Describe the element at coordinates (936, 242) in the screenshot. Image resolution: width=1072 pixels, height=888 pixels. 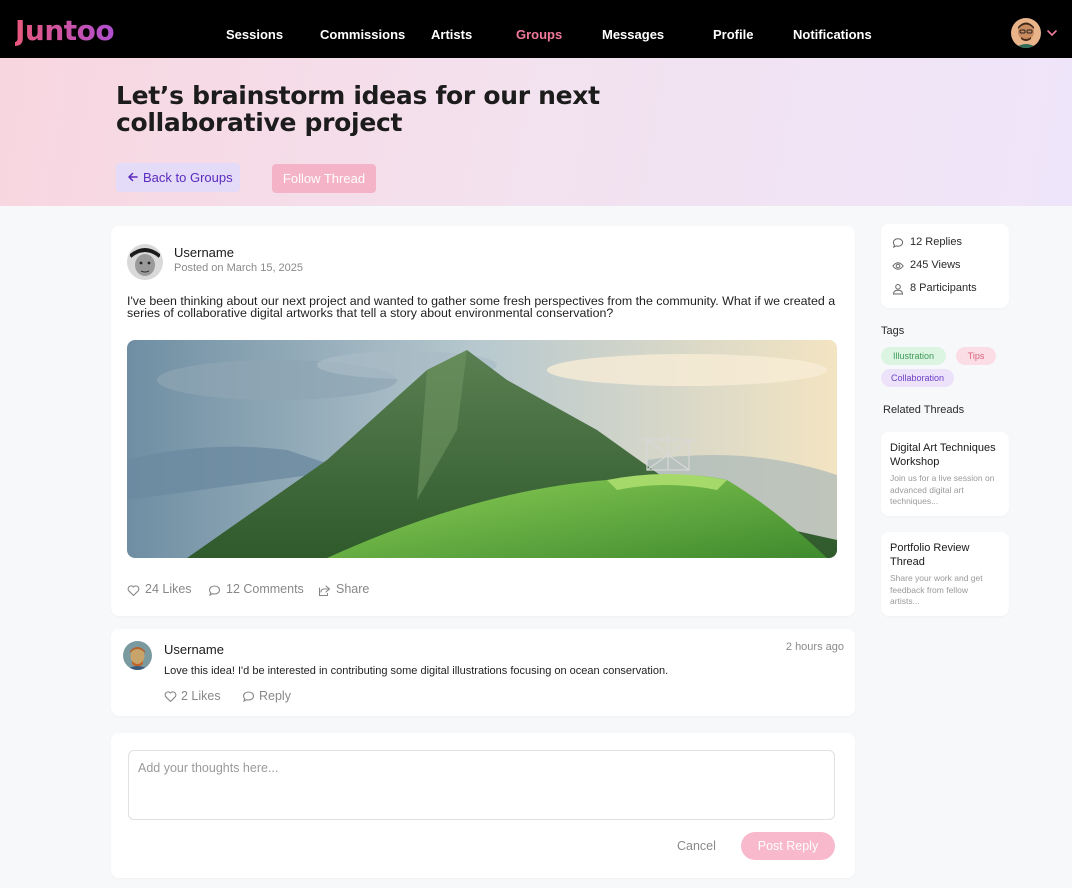
I see `replies-count: 12 Replies` at that location.